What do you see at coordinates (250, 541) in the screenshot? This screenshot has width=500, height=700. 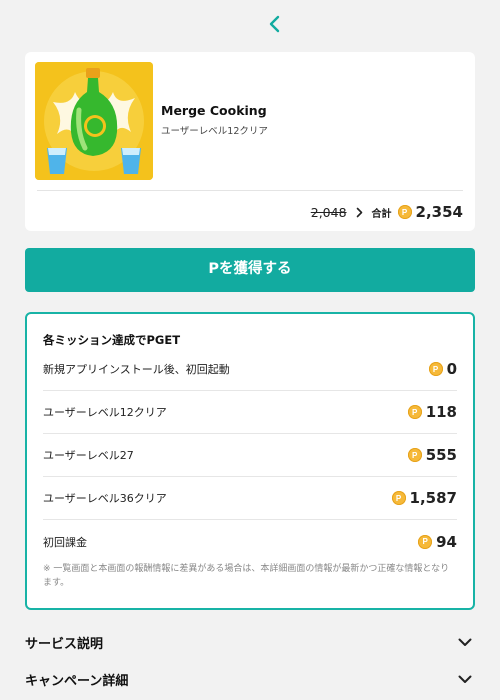 I see `mission-row: 初回課金 P 94` at bounding box center [250, 541].